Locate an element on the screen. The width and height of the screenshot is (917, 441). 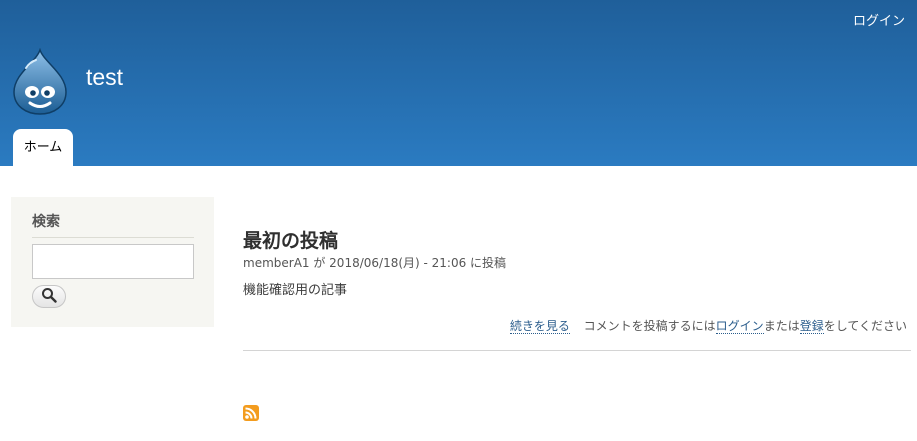
content-divider is located at coordinates (577, 350).